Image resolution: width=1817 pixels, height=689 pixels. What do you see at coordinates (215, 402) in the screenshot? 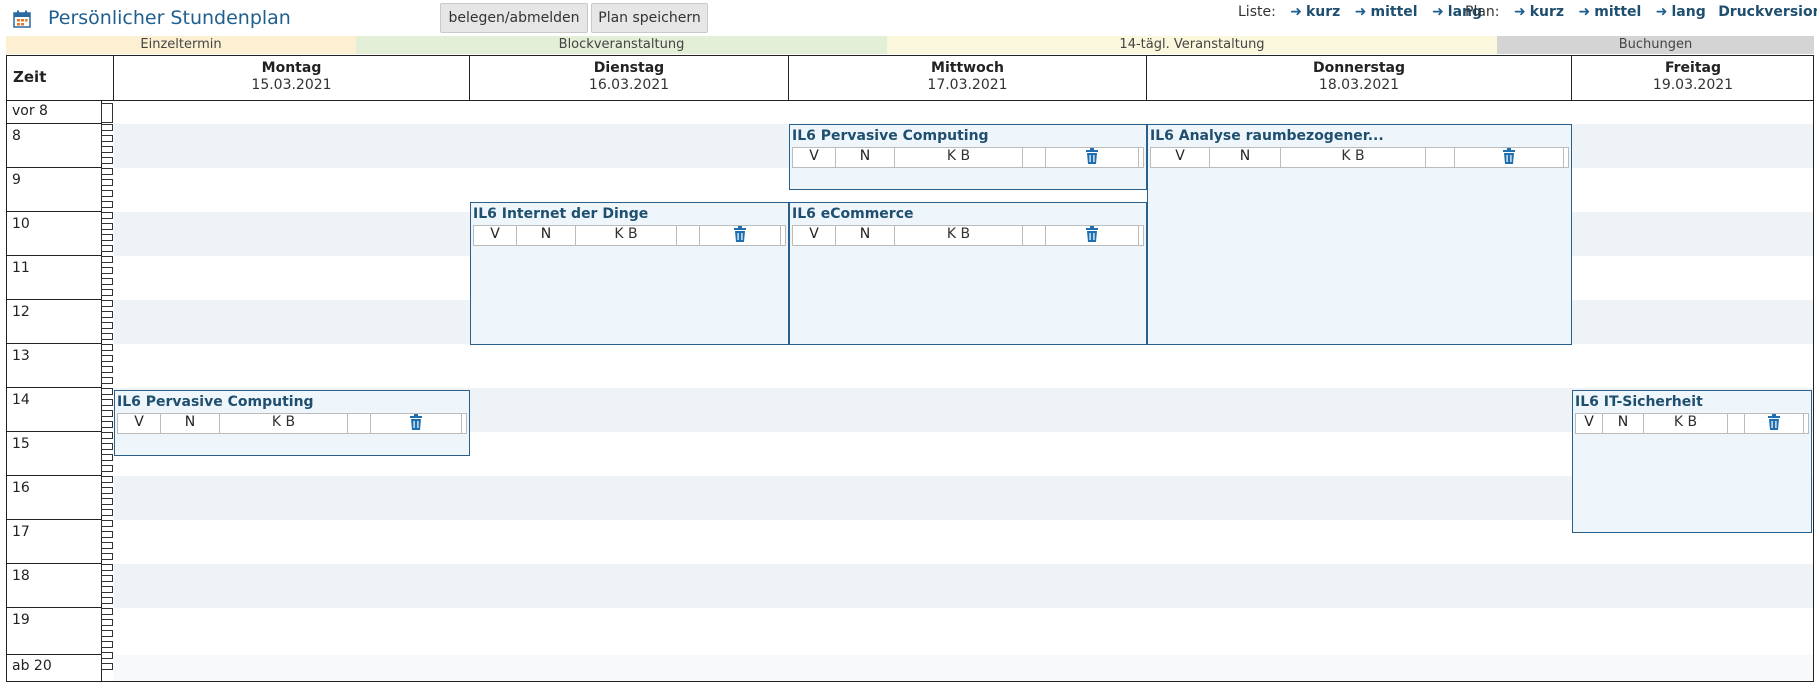
I see `event-title: IL6 Pervasive Computing` at bounding box center [215, 402].